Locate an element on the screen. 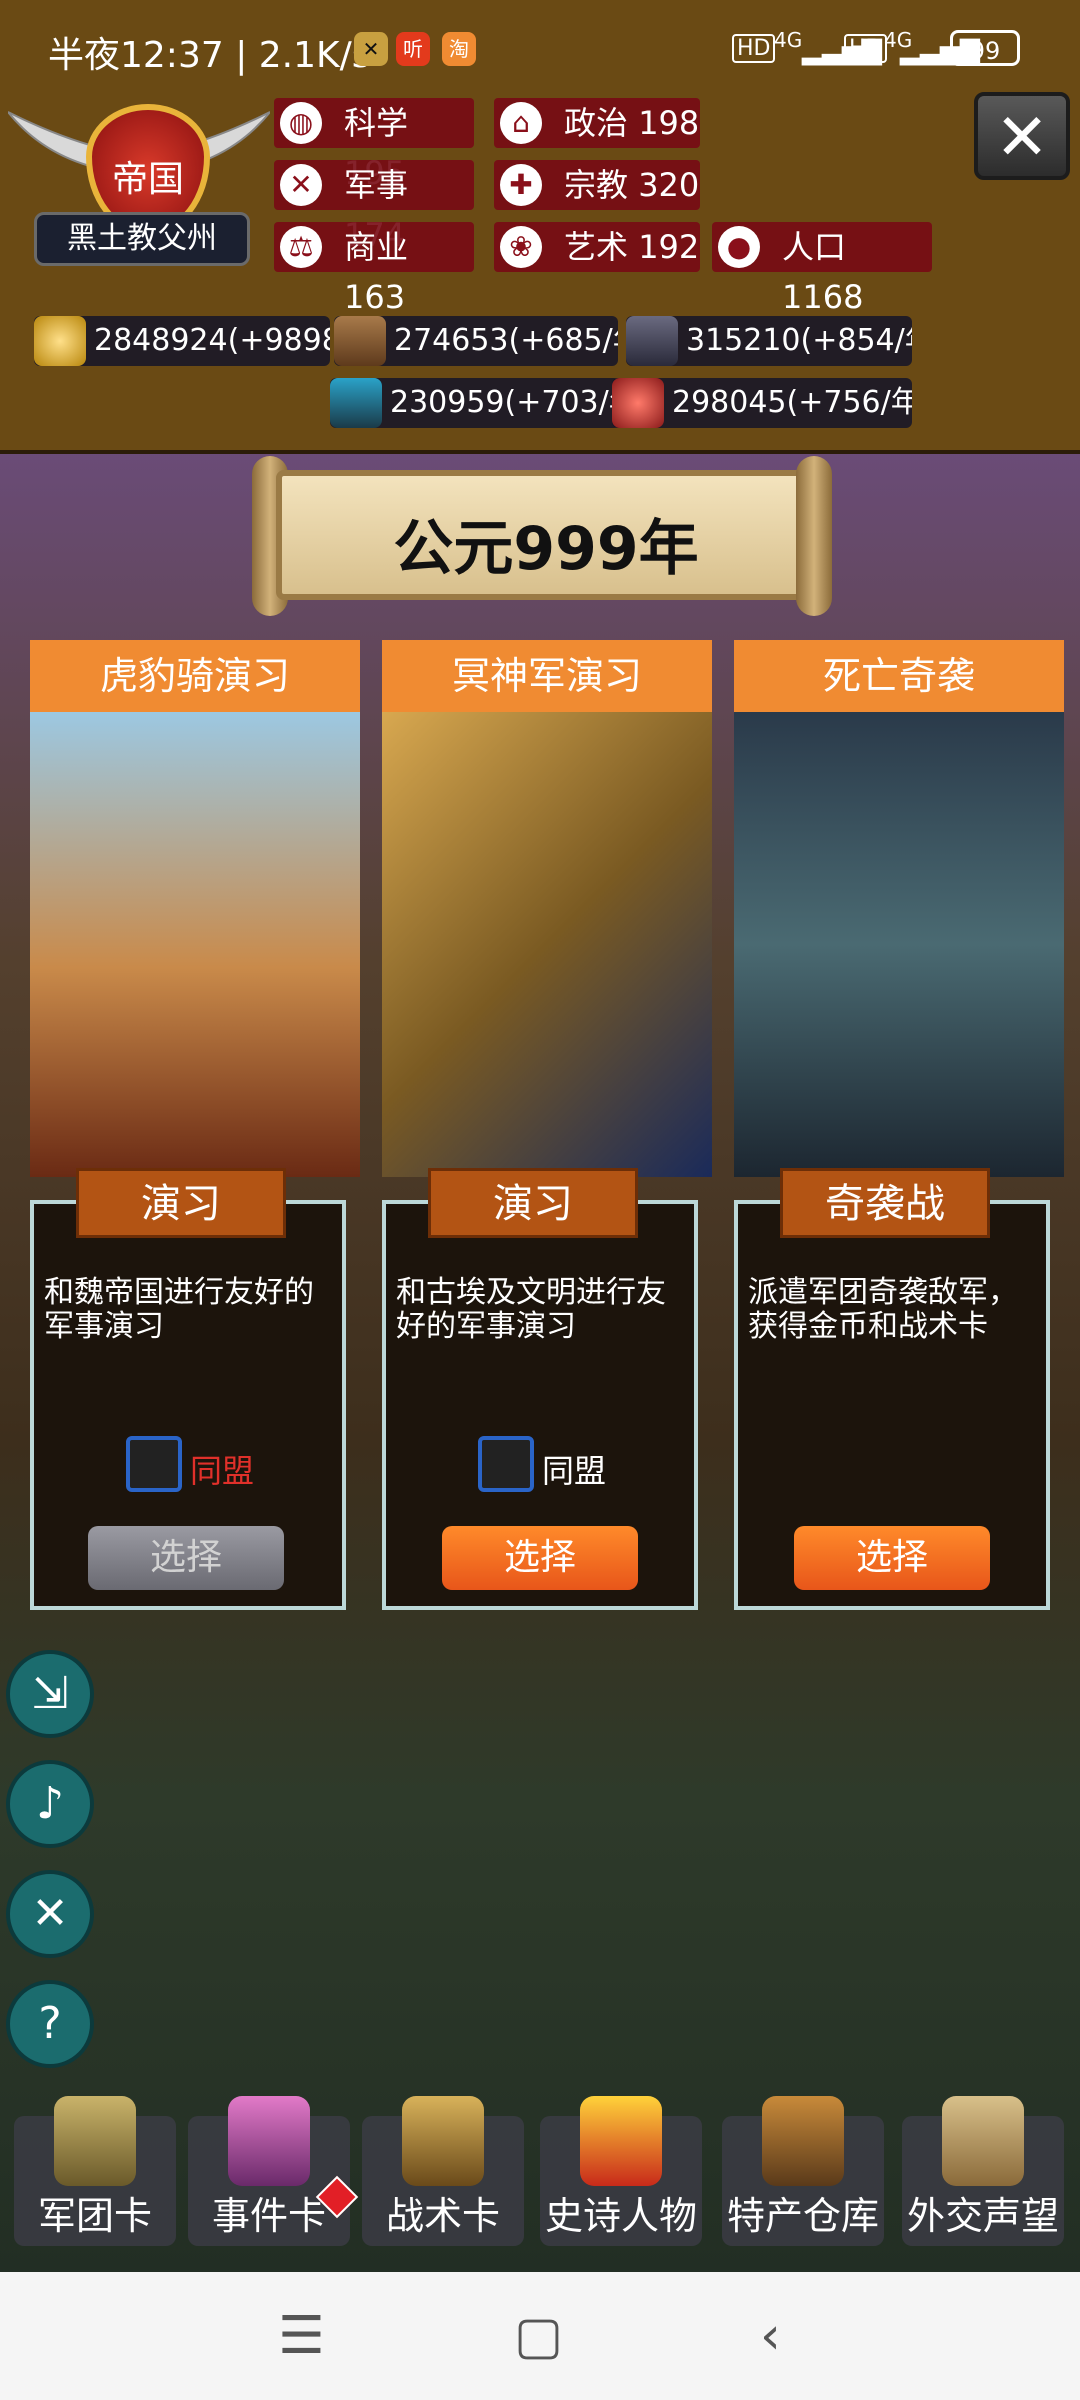 The height and width of the screenshot is (2400, 1080). bottom-nav-legion-cards: 军团卡 is located at coordinates (95, 2171).